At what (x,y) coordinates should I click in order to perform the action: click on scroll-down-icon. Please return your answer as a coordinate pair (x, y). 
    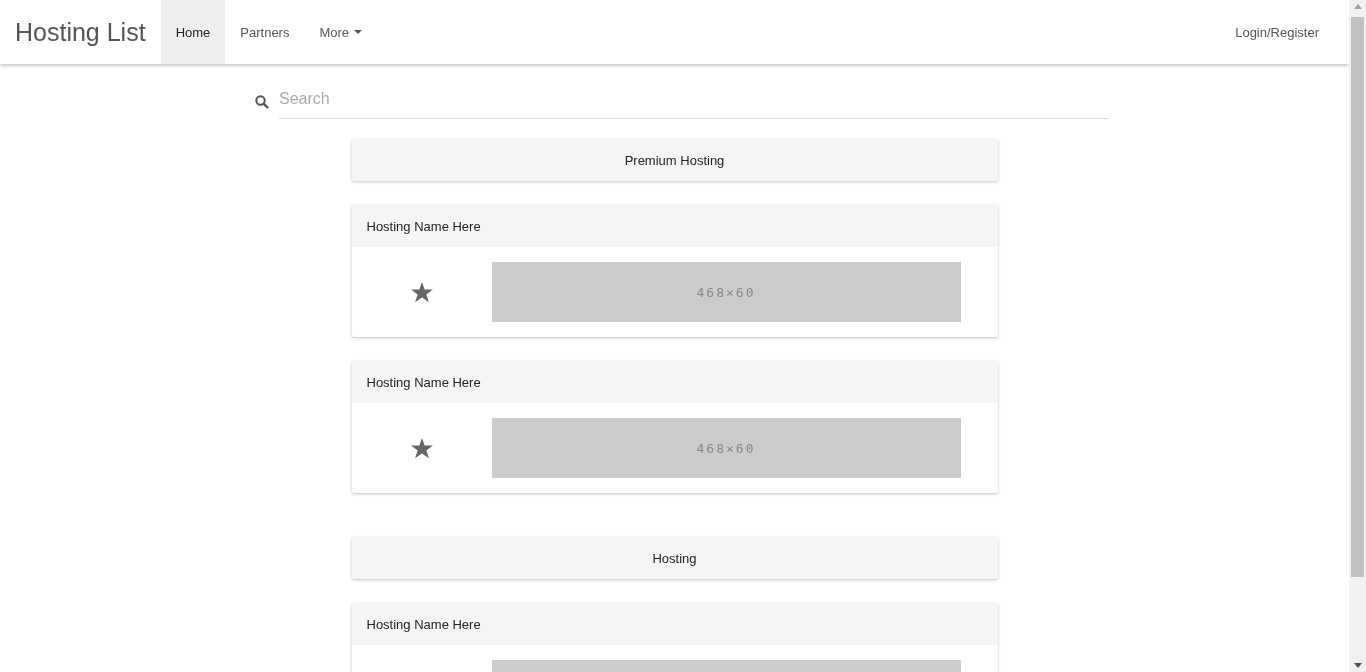
    Looking at the image, I should click on (1357, 665).